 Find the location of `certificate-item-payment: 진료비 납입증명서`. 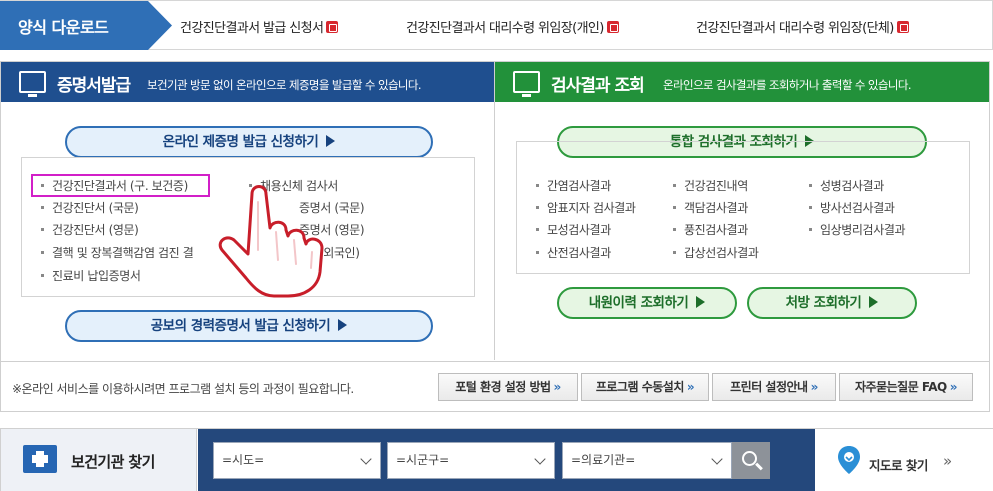

certificate-item-payment: 진료비 납입증명서 is located at coordinates (91, 275).